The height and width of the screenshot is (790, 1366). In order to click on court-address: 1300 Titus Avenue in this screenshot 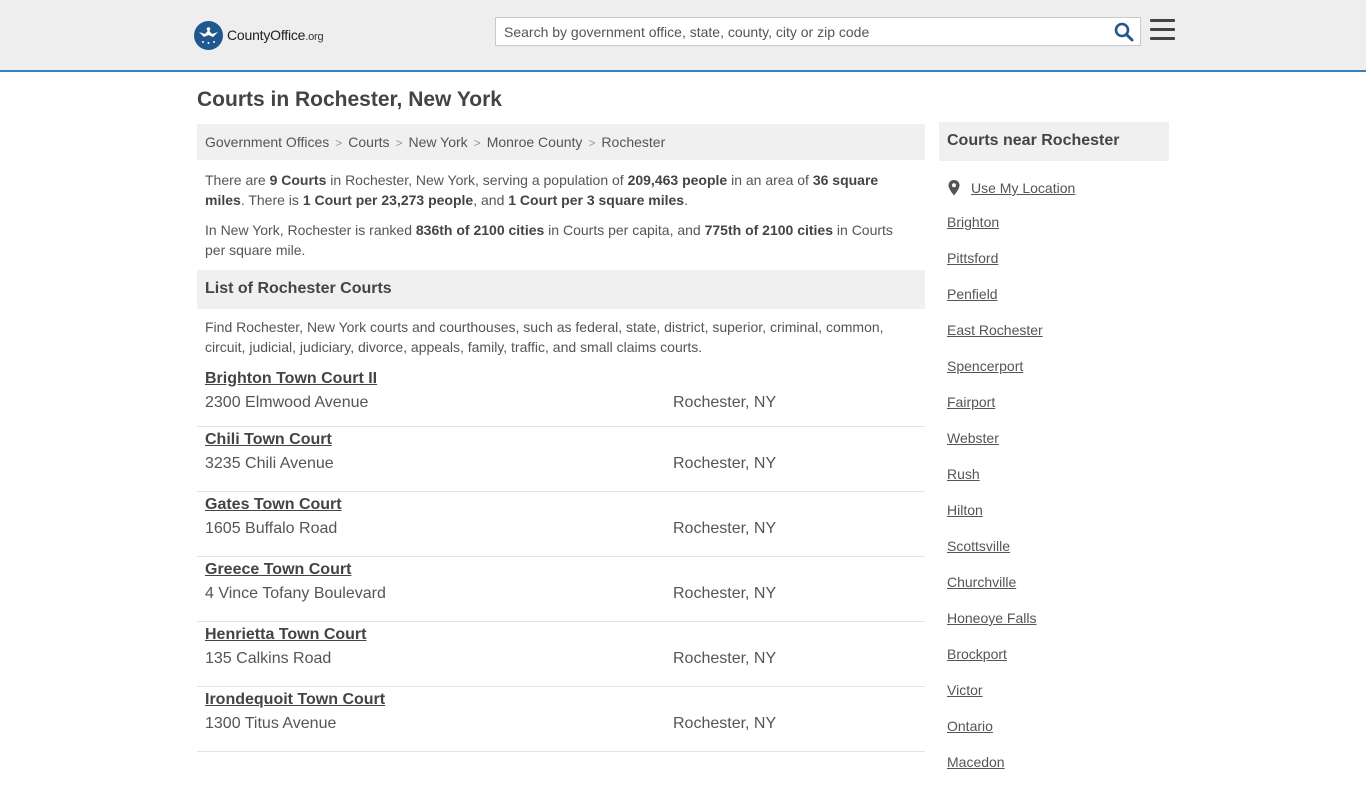, I will do `click(271, 723)`.